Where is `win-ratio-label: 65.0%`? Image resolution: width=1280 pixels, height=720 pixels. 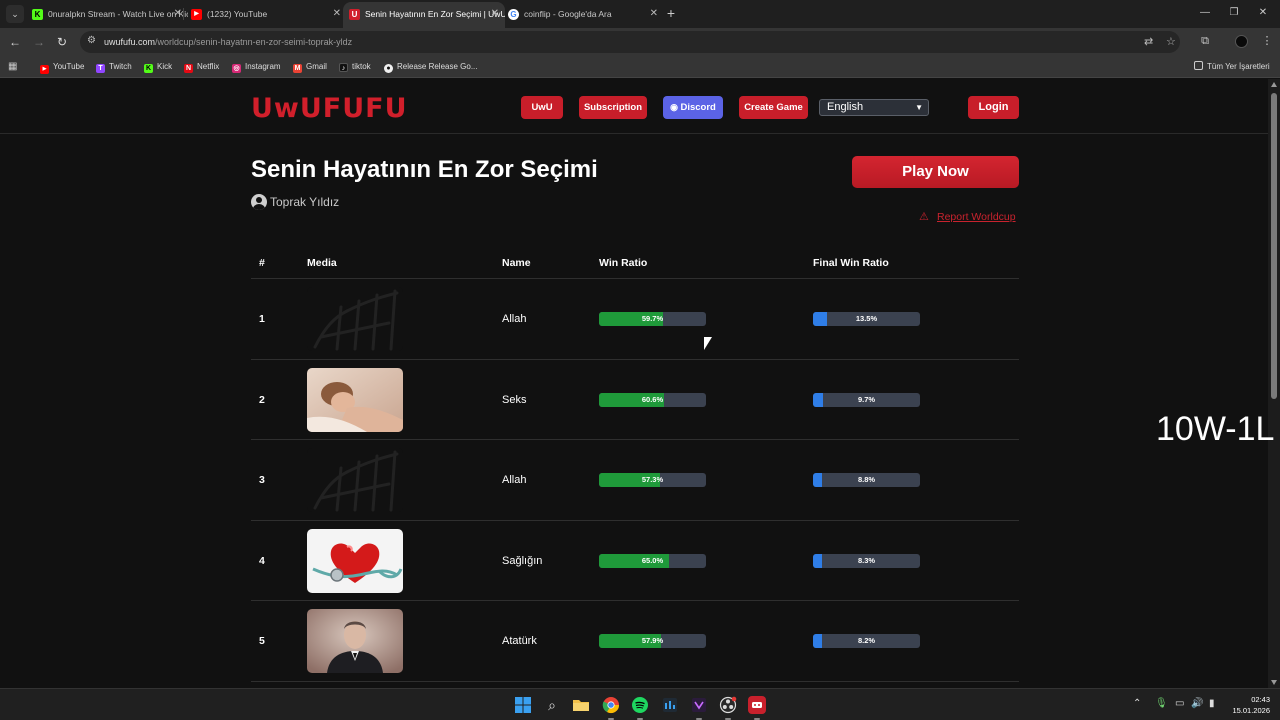 win-ratio-label: 65.0% is located at coordinates (652, 560).